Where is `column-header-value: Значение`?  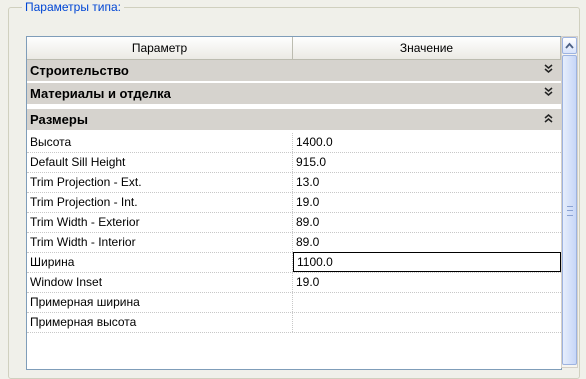
column-header-value: Значение is located at coordinates (427, 48).